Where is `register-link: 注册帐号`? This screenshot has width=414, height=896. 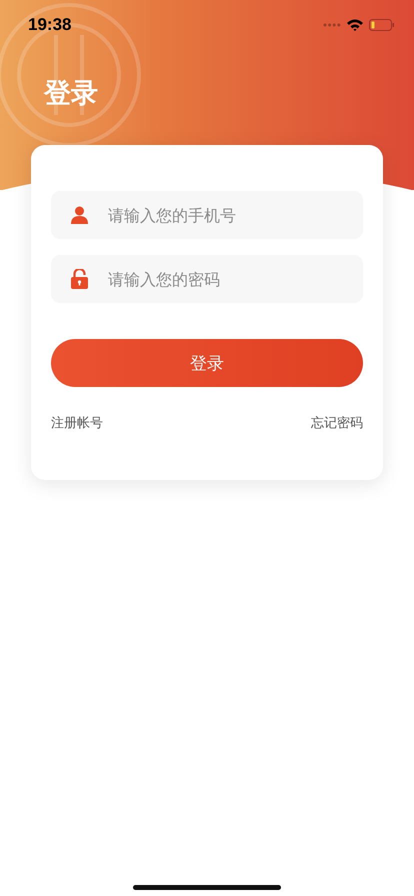
register-link: 注册帐号 is located at coordinates (77, 423).